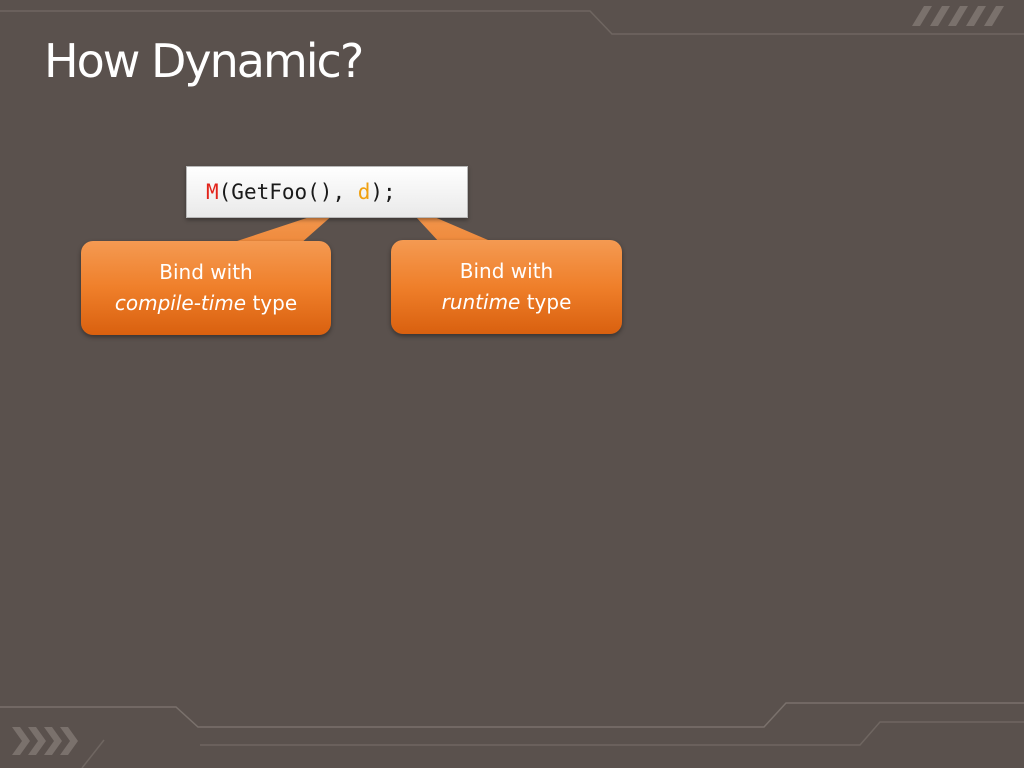 This screenshot has height=768, width=1024. I want to click on bottom-frame-diagonal, so click(93, 753).